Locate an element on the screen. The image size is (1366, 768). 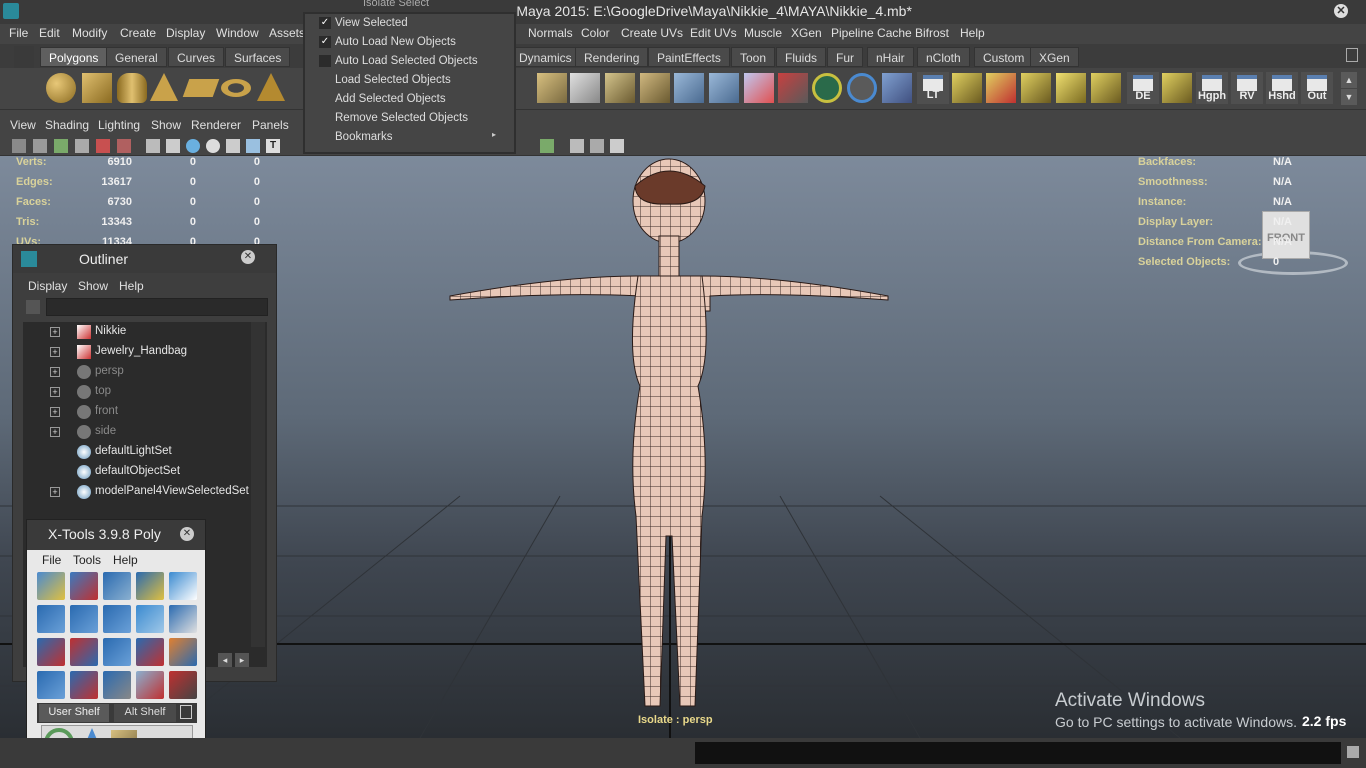
tab-alt-shelf: Alt Shelf is located at coordinates (145, 713).